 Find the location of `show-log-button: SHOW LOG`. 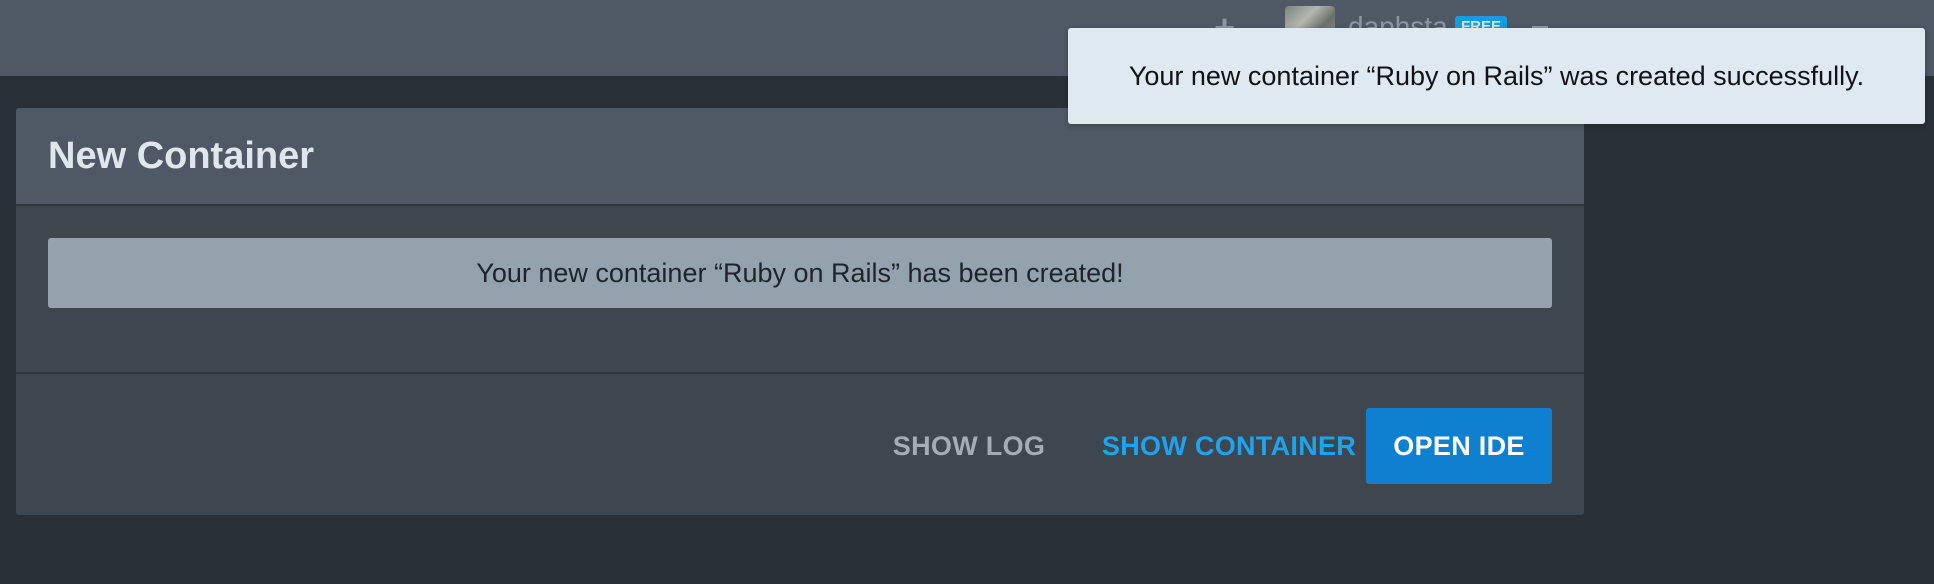

show-log-button: SHOW LOG is located at coordinates (969, 446).